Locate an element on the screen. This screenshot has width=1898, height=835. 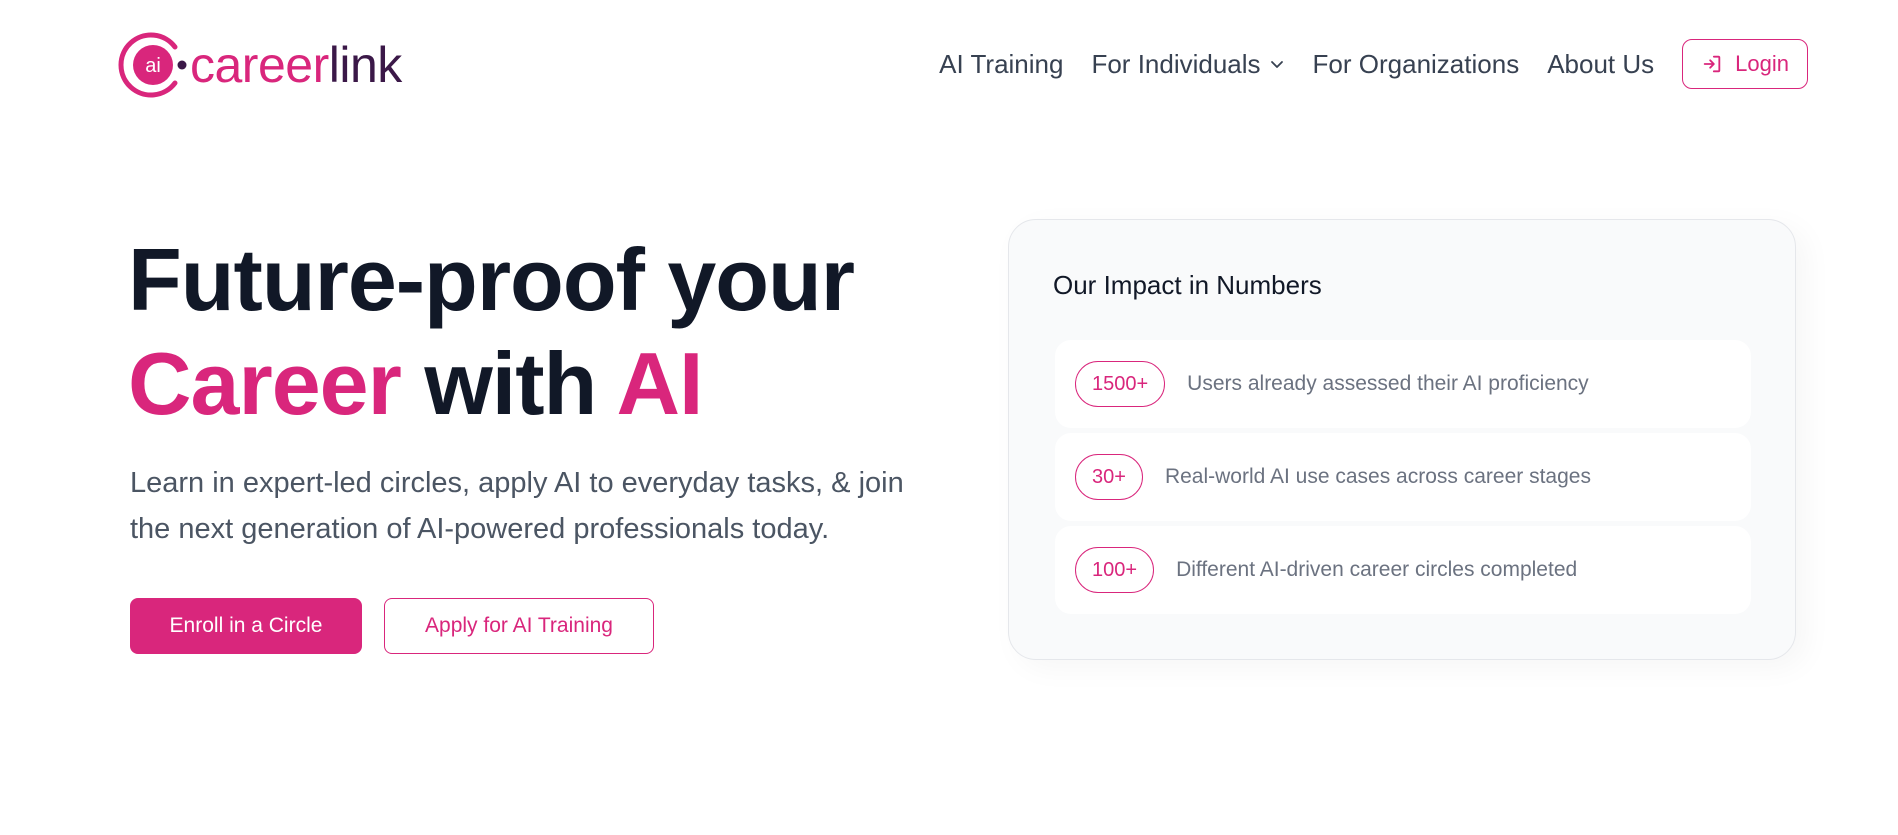
logo-mark-icon: ai is located at coordinates (153, 65).